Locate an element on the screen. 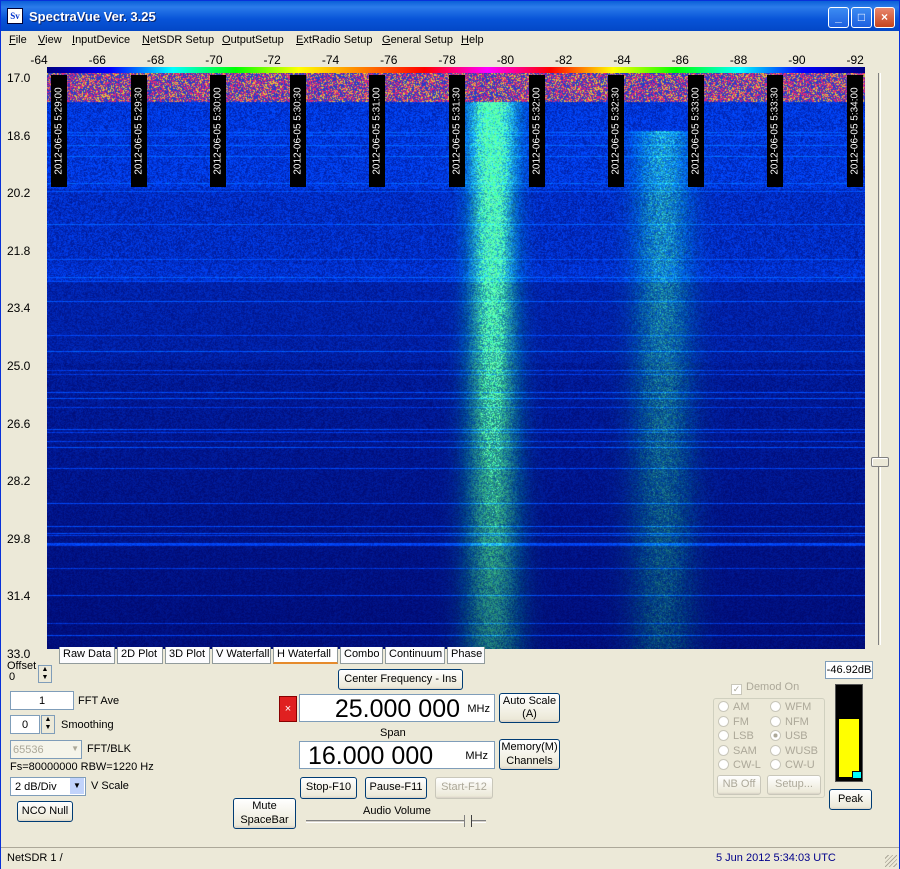  radio-cw-l: CW-L is located at coordinates (739, 765).